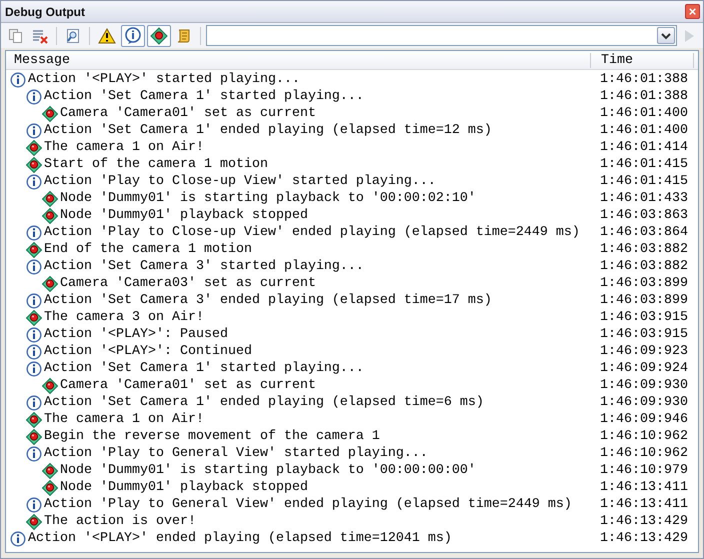  Describe the element at coordinates (124, 317) in the screenshot. I see `log-message: The camera 3 on Air!` at that location.